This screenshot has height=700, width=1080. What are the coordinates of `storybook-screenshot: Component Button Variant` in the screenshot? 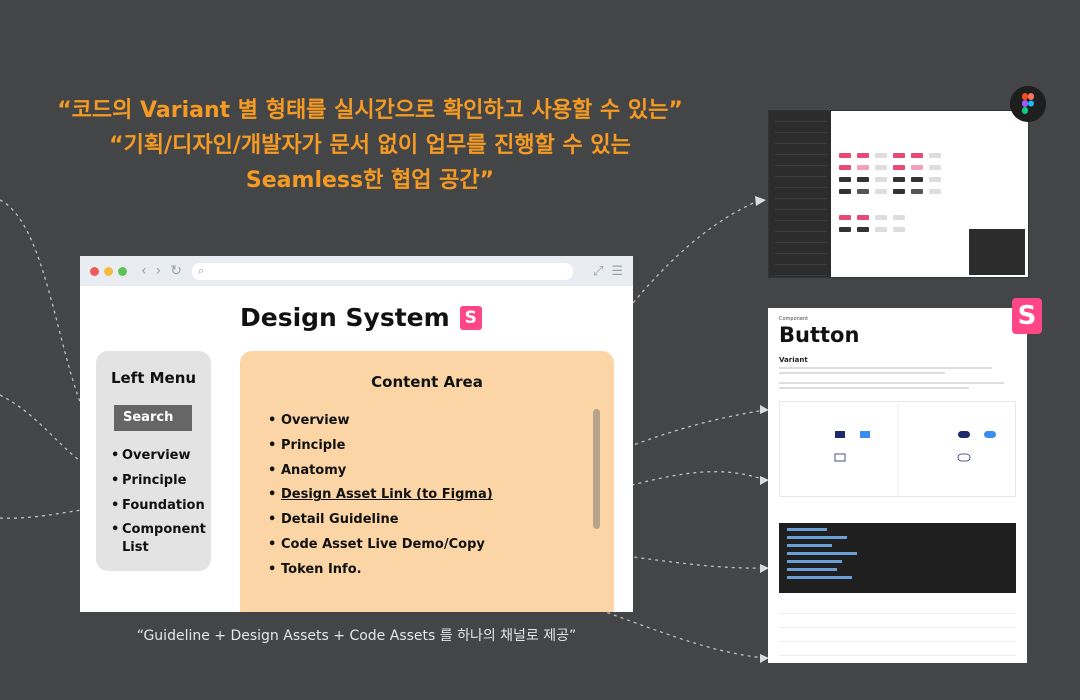 It's located at (897, 485).